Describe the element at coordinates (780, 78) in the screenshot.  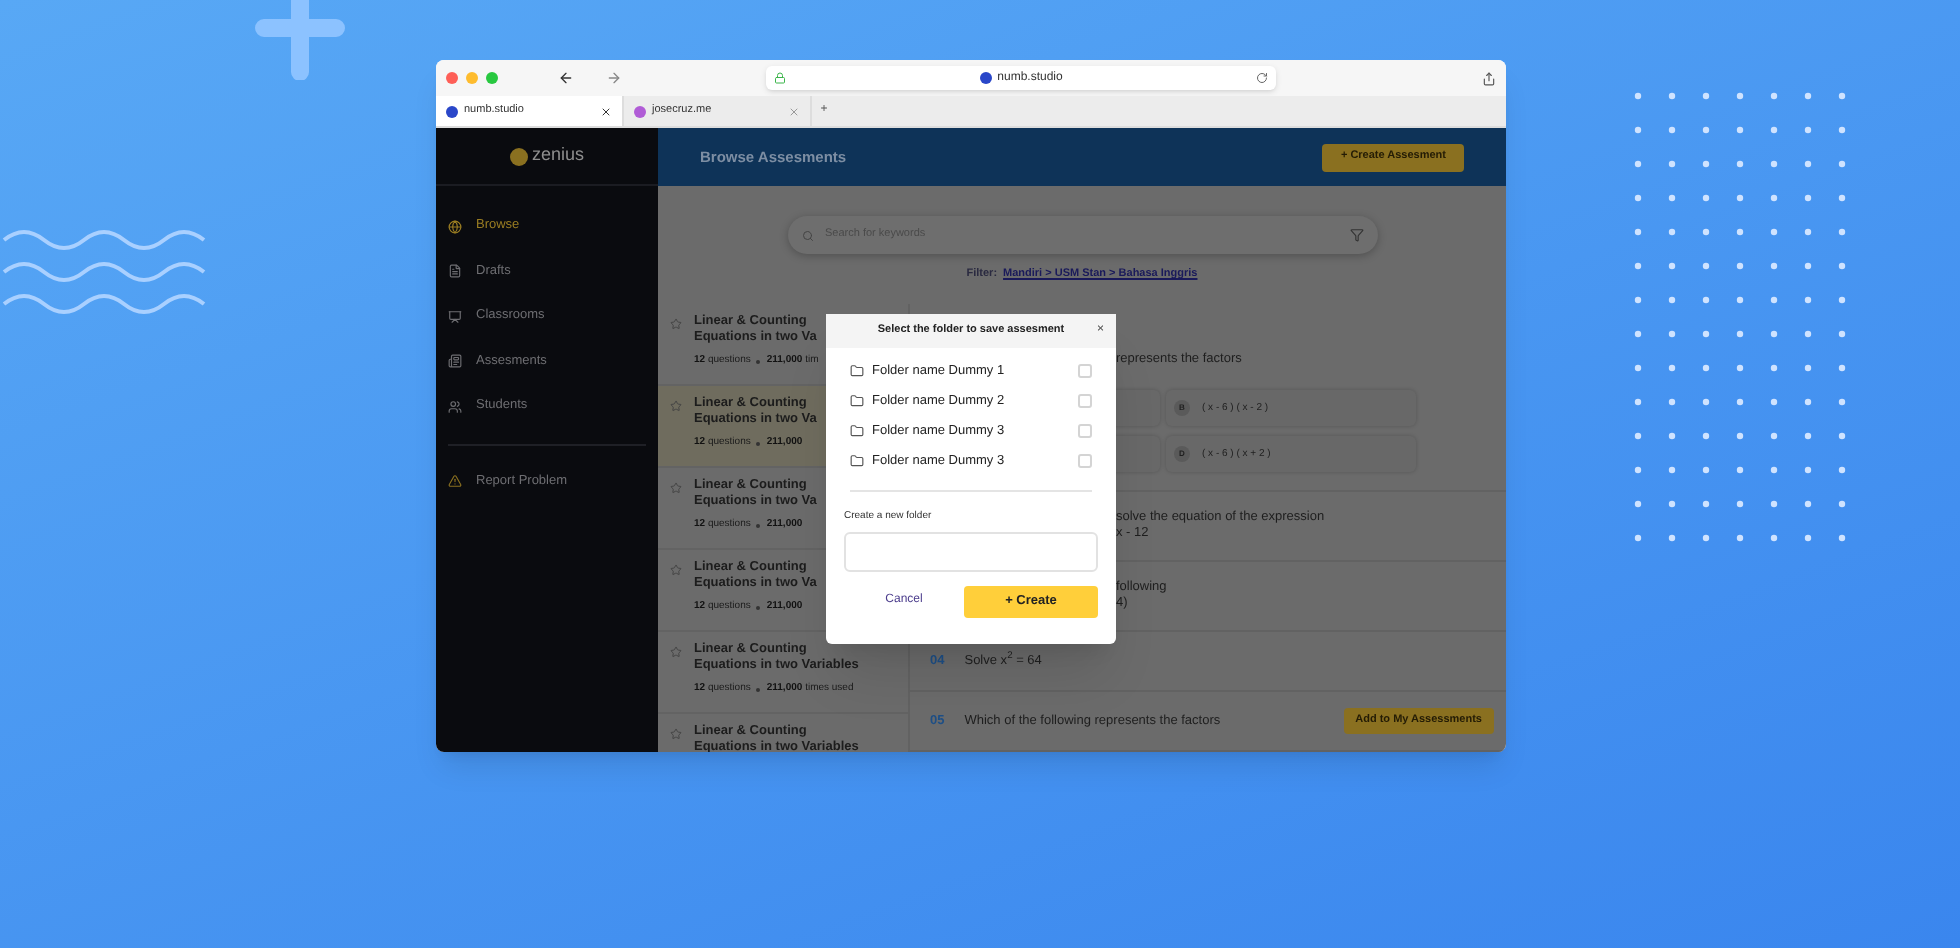
I see `lock-icon` at that location.